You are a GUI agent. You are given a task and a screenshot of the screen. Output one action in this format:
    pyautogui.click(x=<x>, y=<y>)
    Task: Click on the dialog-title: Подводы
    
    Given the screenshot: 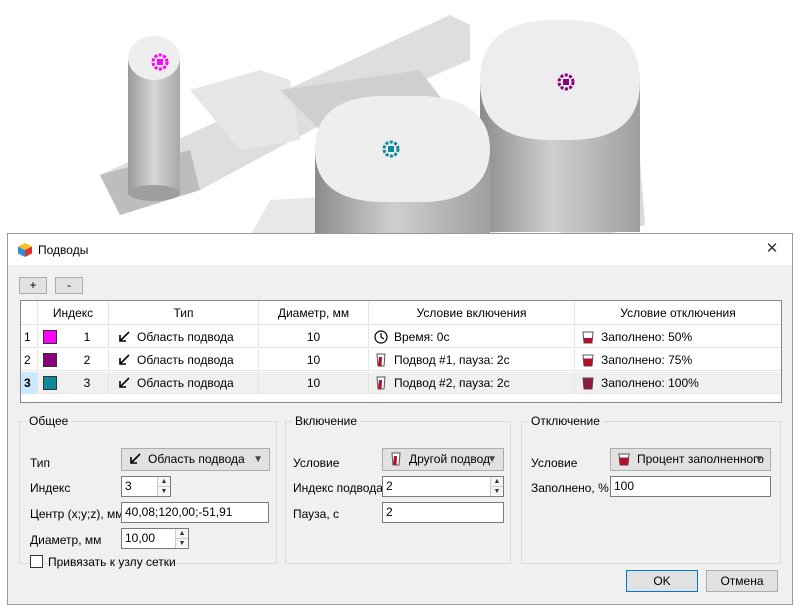 What is the action you would take?
    pyautogui.click(x=63, y=250)
    